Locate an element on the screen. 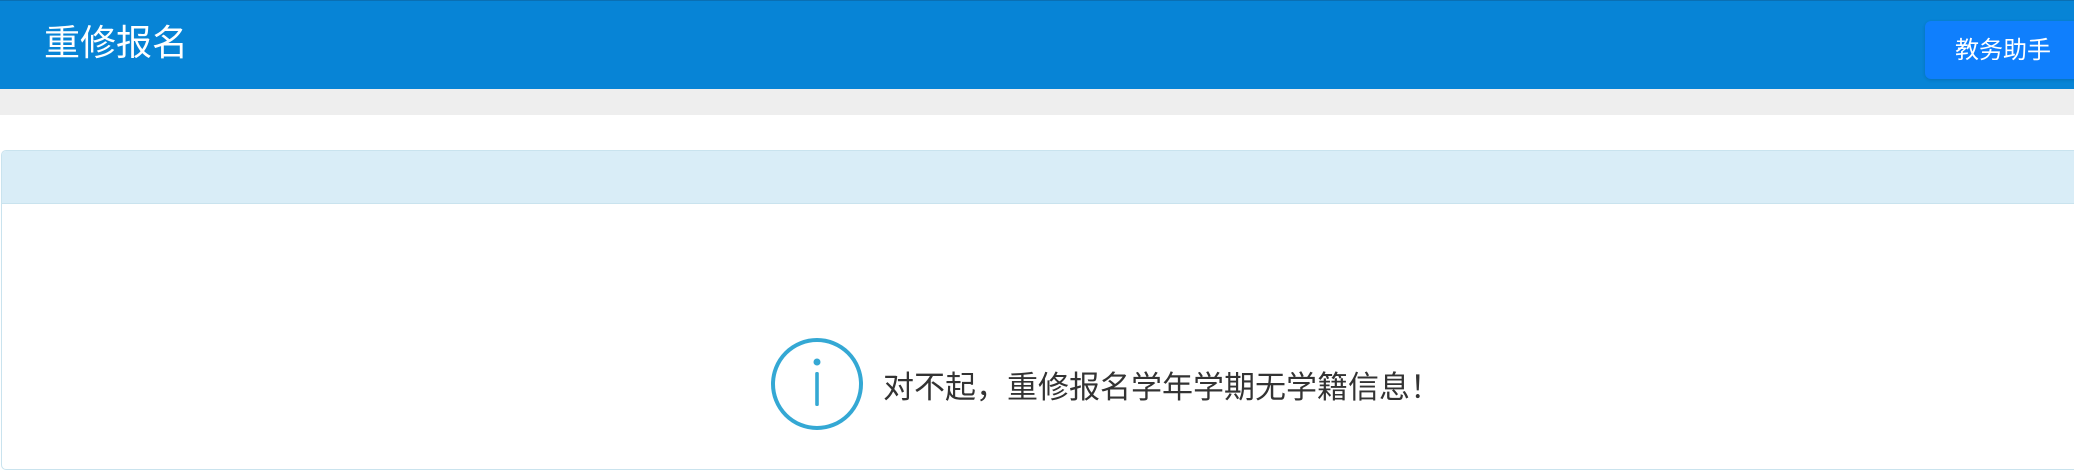  notice-message: 对不起，重修报名学年学期无学籍信息！ is located at coordinates (1105, 384).